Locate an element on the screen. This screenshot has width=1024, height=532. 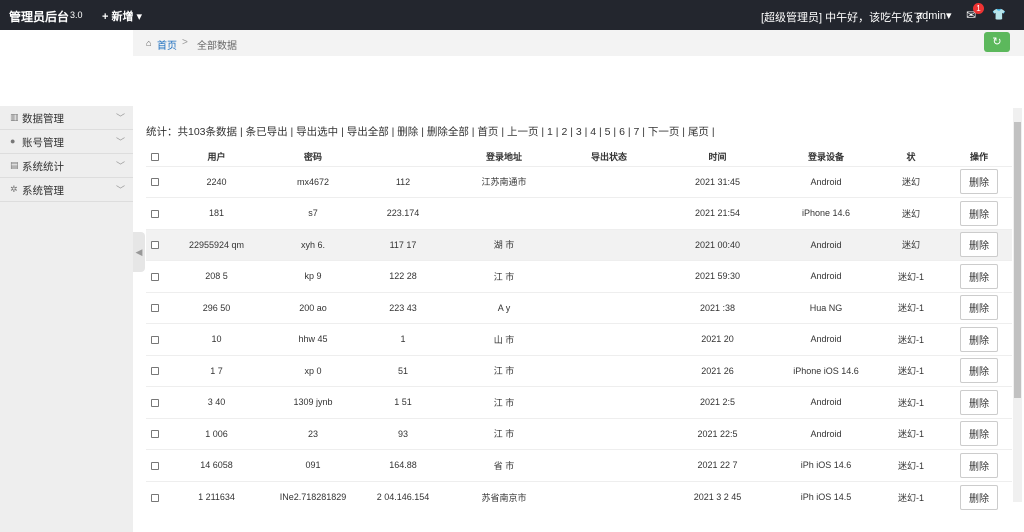
table-cell: 117 17 is located at coordinates (403, 244).